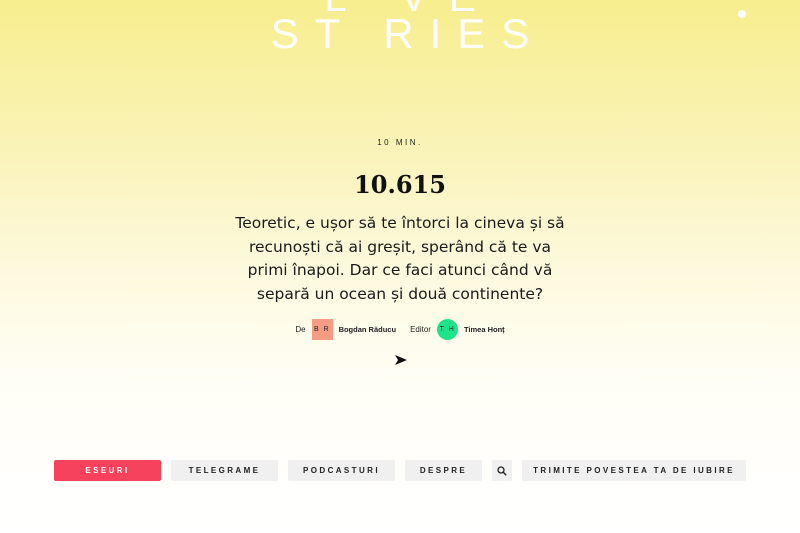 Image resolution: width=800 pixels, height=533 pixels. Describe the element at coordinates (484, 329) in the screenshot. I see `editor-name: Timea Honț` at that location.